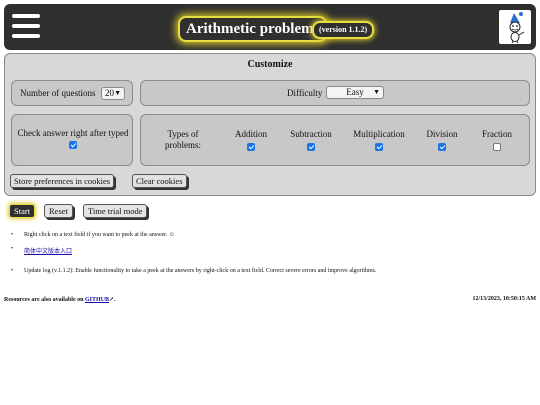  I want to click on check-answer-checkbox, so click(73, 144).